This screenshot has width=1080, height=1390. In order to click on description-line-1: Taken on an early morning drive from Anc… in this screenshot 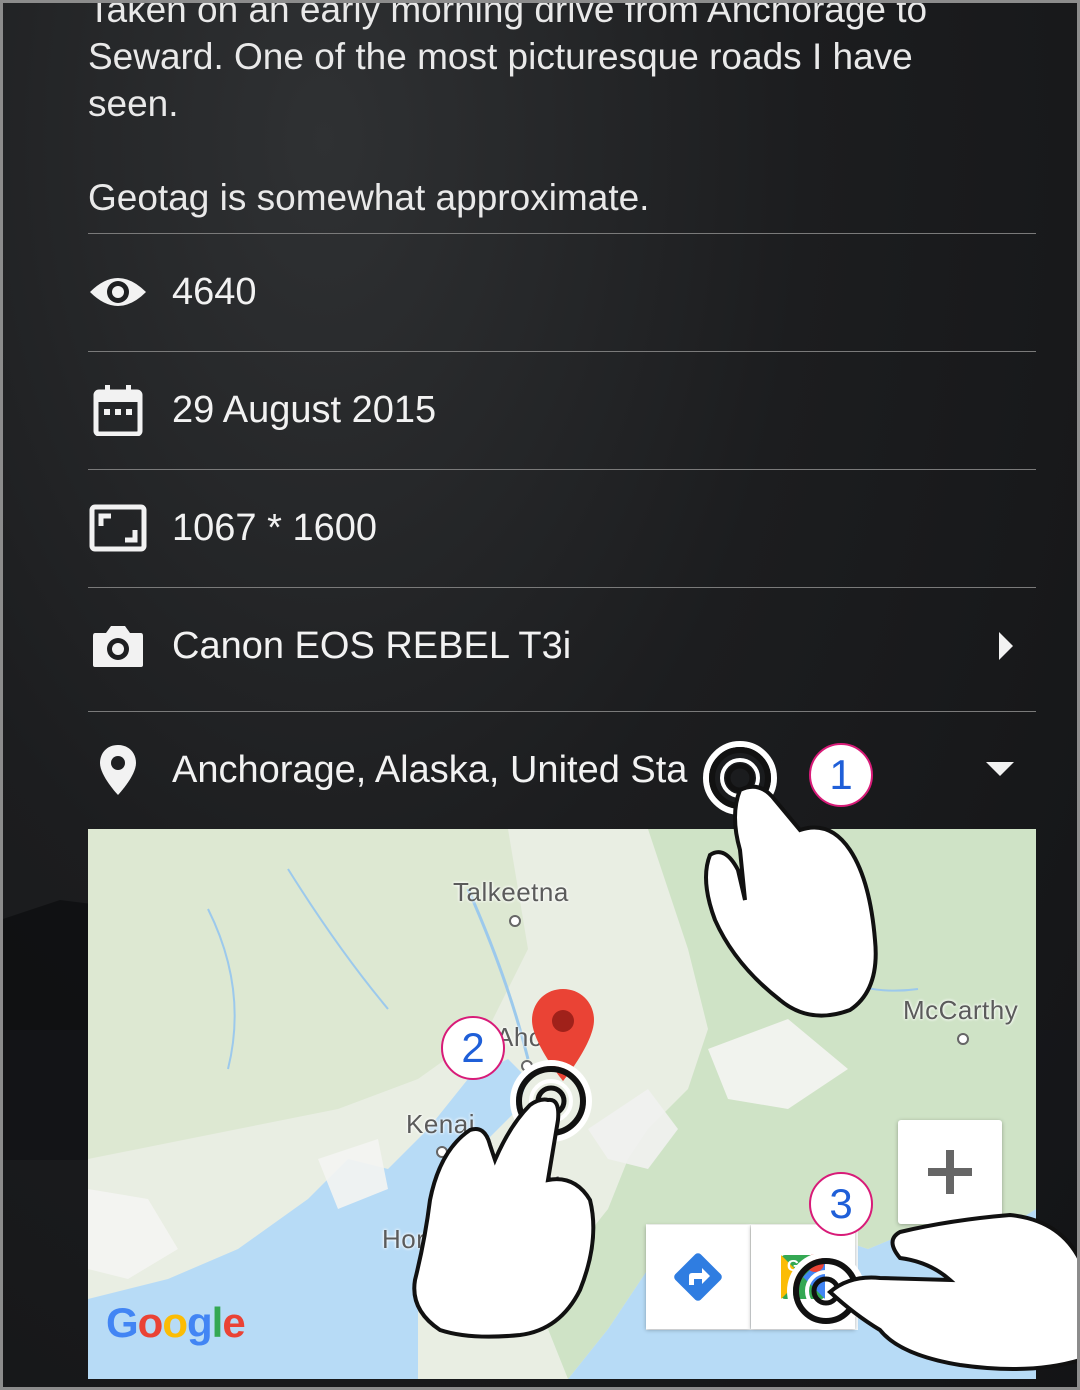, I will do `click(508, 15)`.